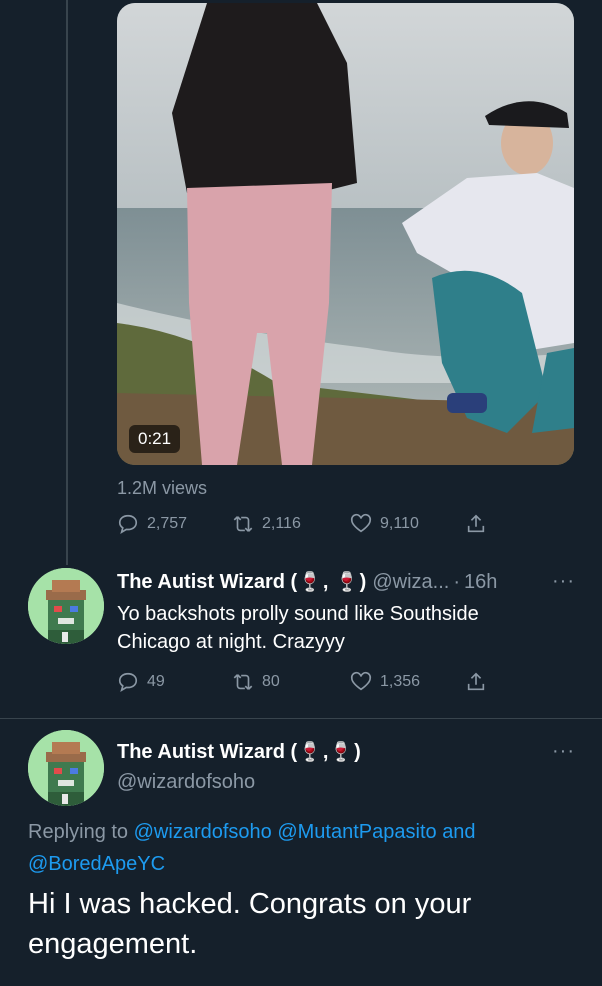  Describe the element at coordinates (96, 864) in the screenshot. I see `mention-link: @BoredApeYC` at that location.